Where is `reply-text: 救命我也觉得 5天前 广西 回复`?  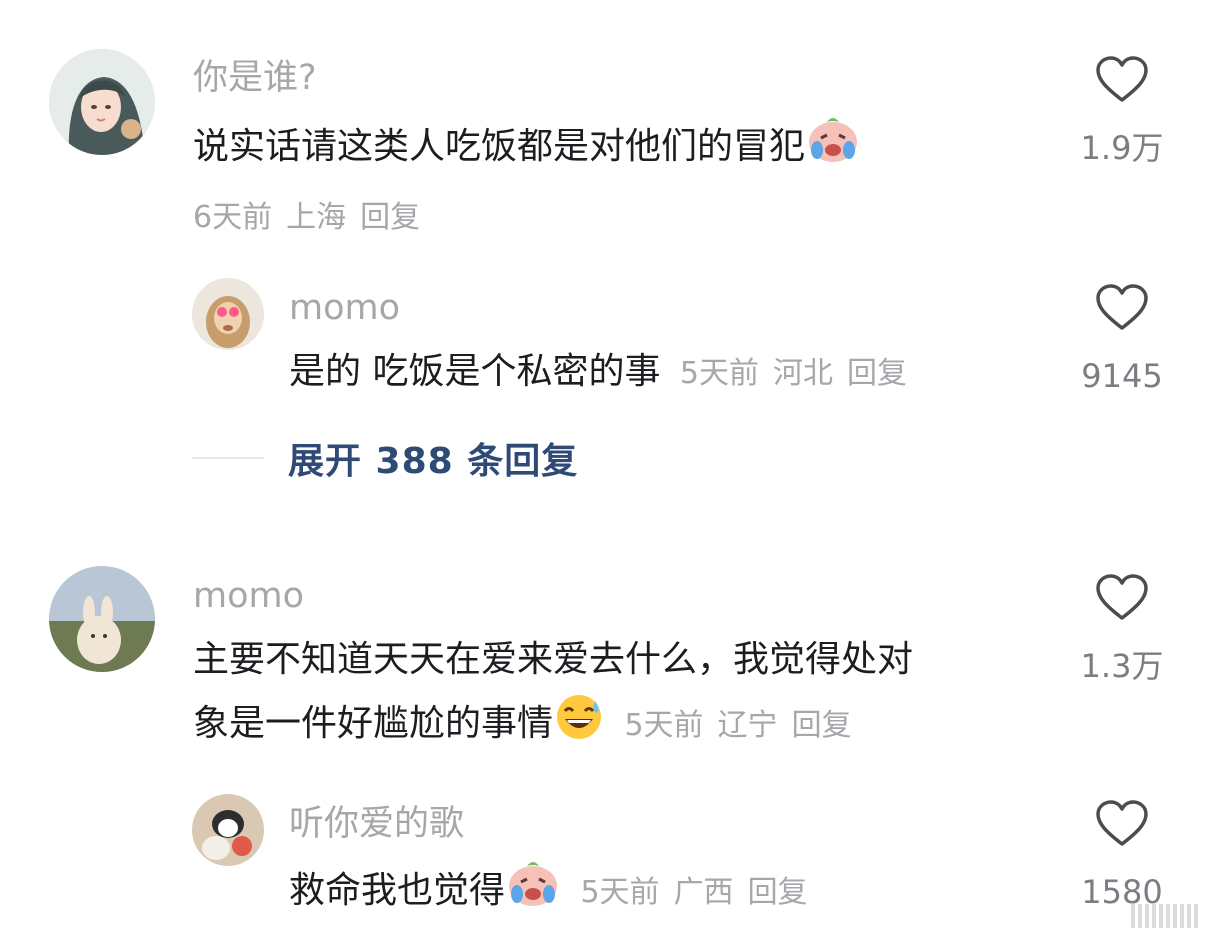
reply-text: 救命我也觉得 5天前 广西 回复 is located at coordinates (555, 892).